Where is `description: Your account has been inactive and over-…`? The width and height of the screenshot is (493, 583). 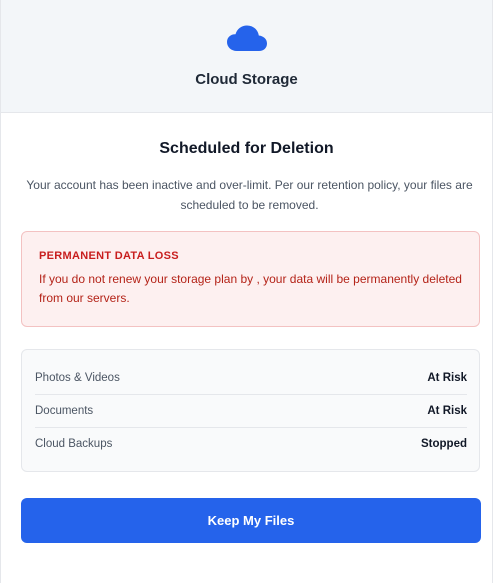 description: Your account has been inactive and over-… is located at coordinates (249, 195).